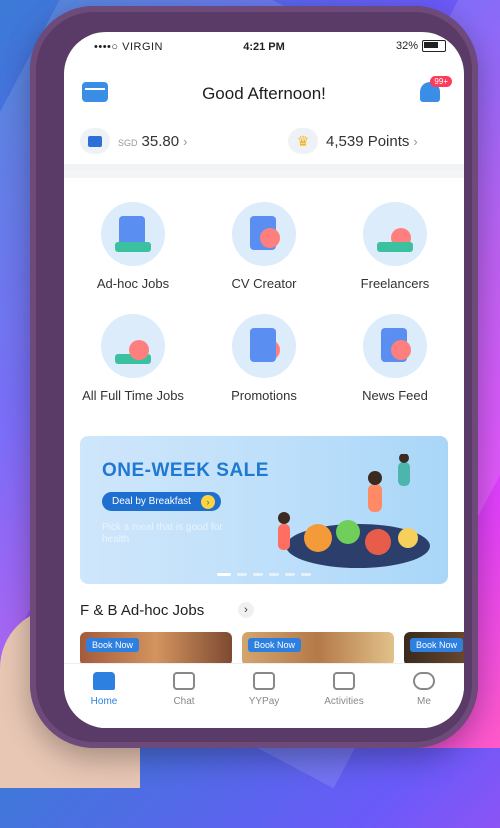  I want to click on service-cv-creator: CV Creator, so click(264, 246).